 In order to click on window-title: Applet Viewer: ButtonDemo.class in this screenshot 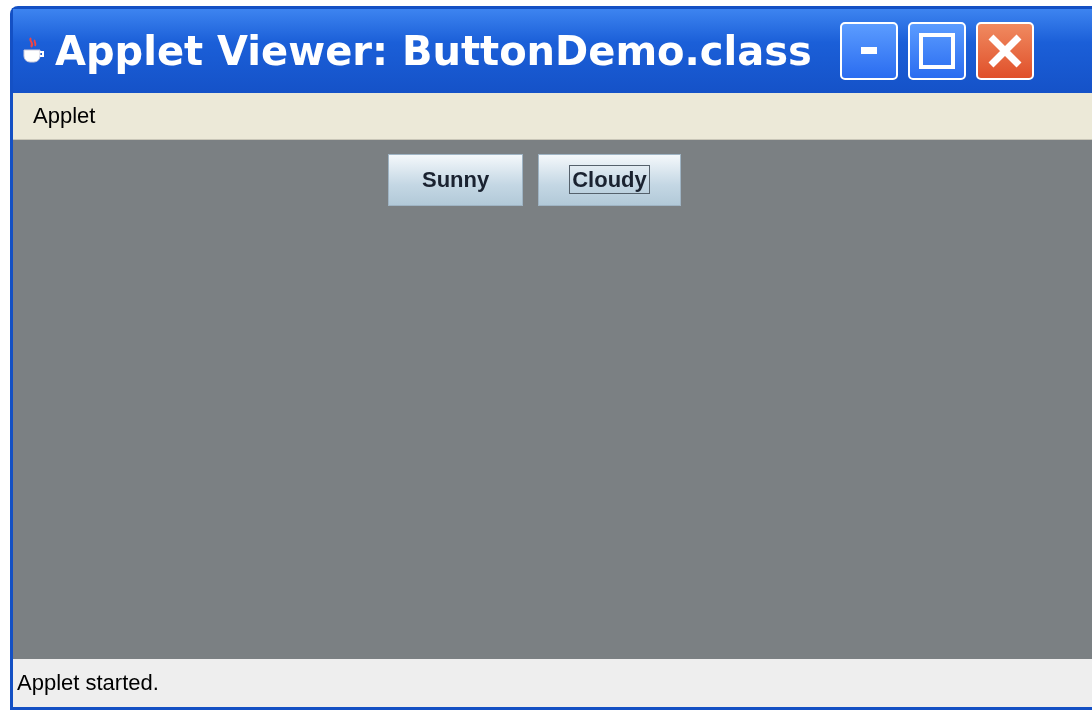, I will do `click(433, 51)`.